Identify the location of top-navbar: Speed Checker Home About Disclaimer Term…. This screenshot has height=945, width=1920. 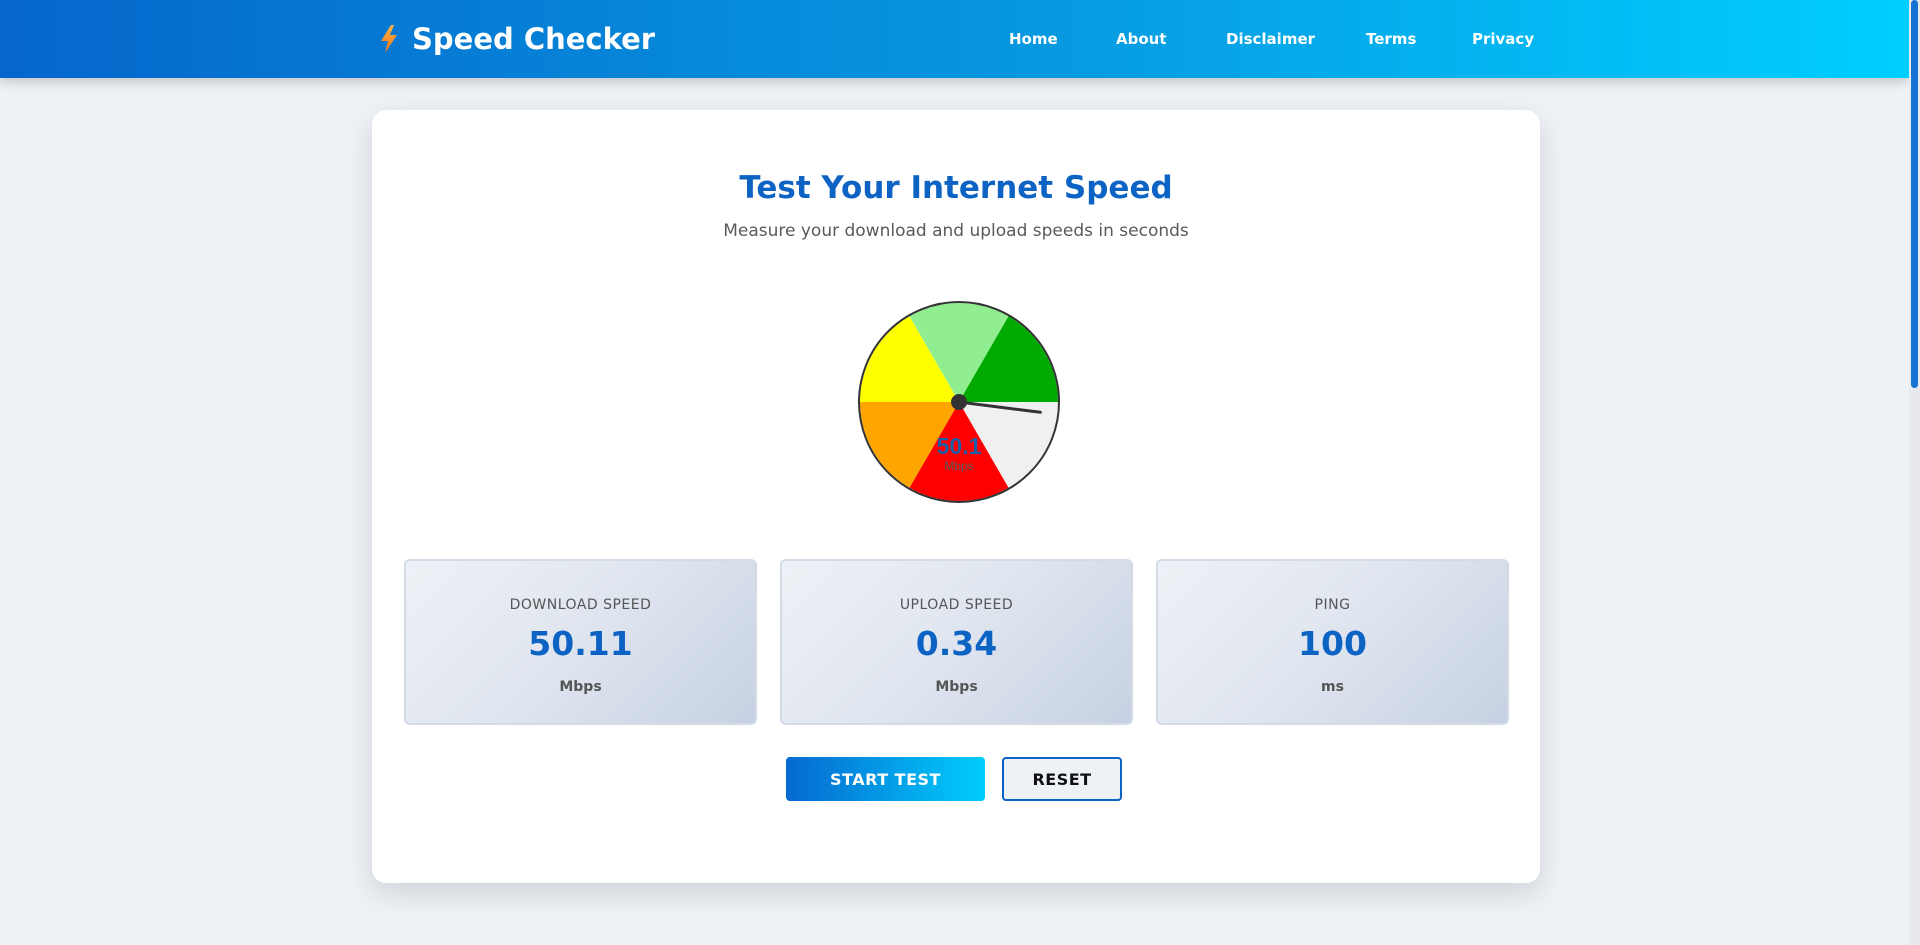
(954, 39).